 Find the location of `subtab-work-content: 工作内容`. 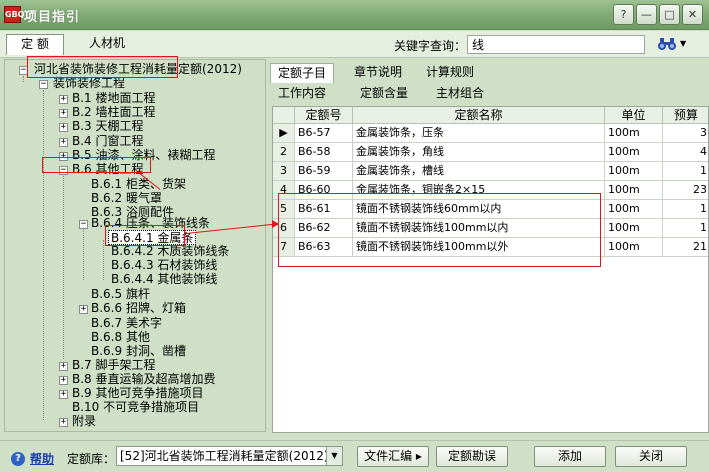

subtab-work-content: 工作内容 is located at coordinates (302, 94).